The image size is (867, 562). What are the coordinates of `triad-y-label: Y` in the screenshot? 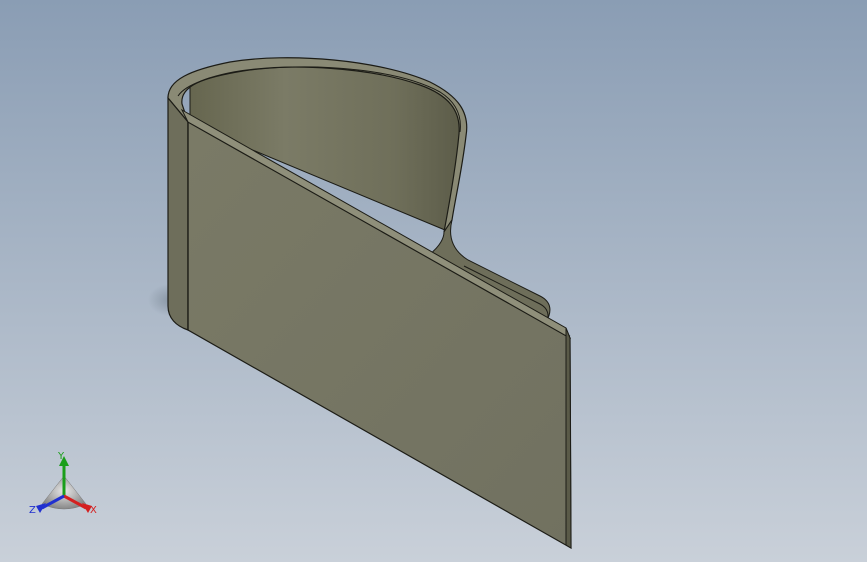 It's located at (61, 456).